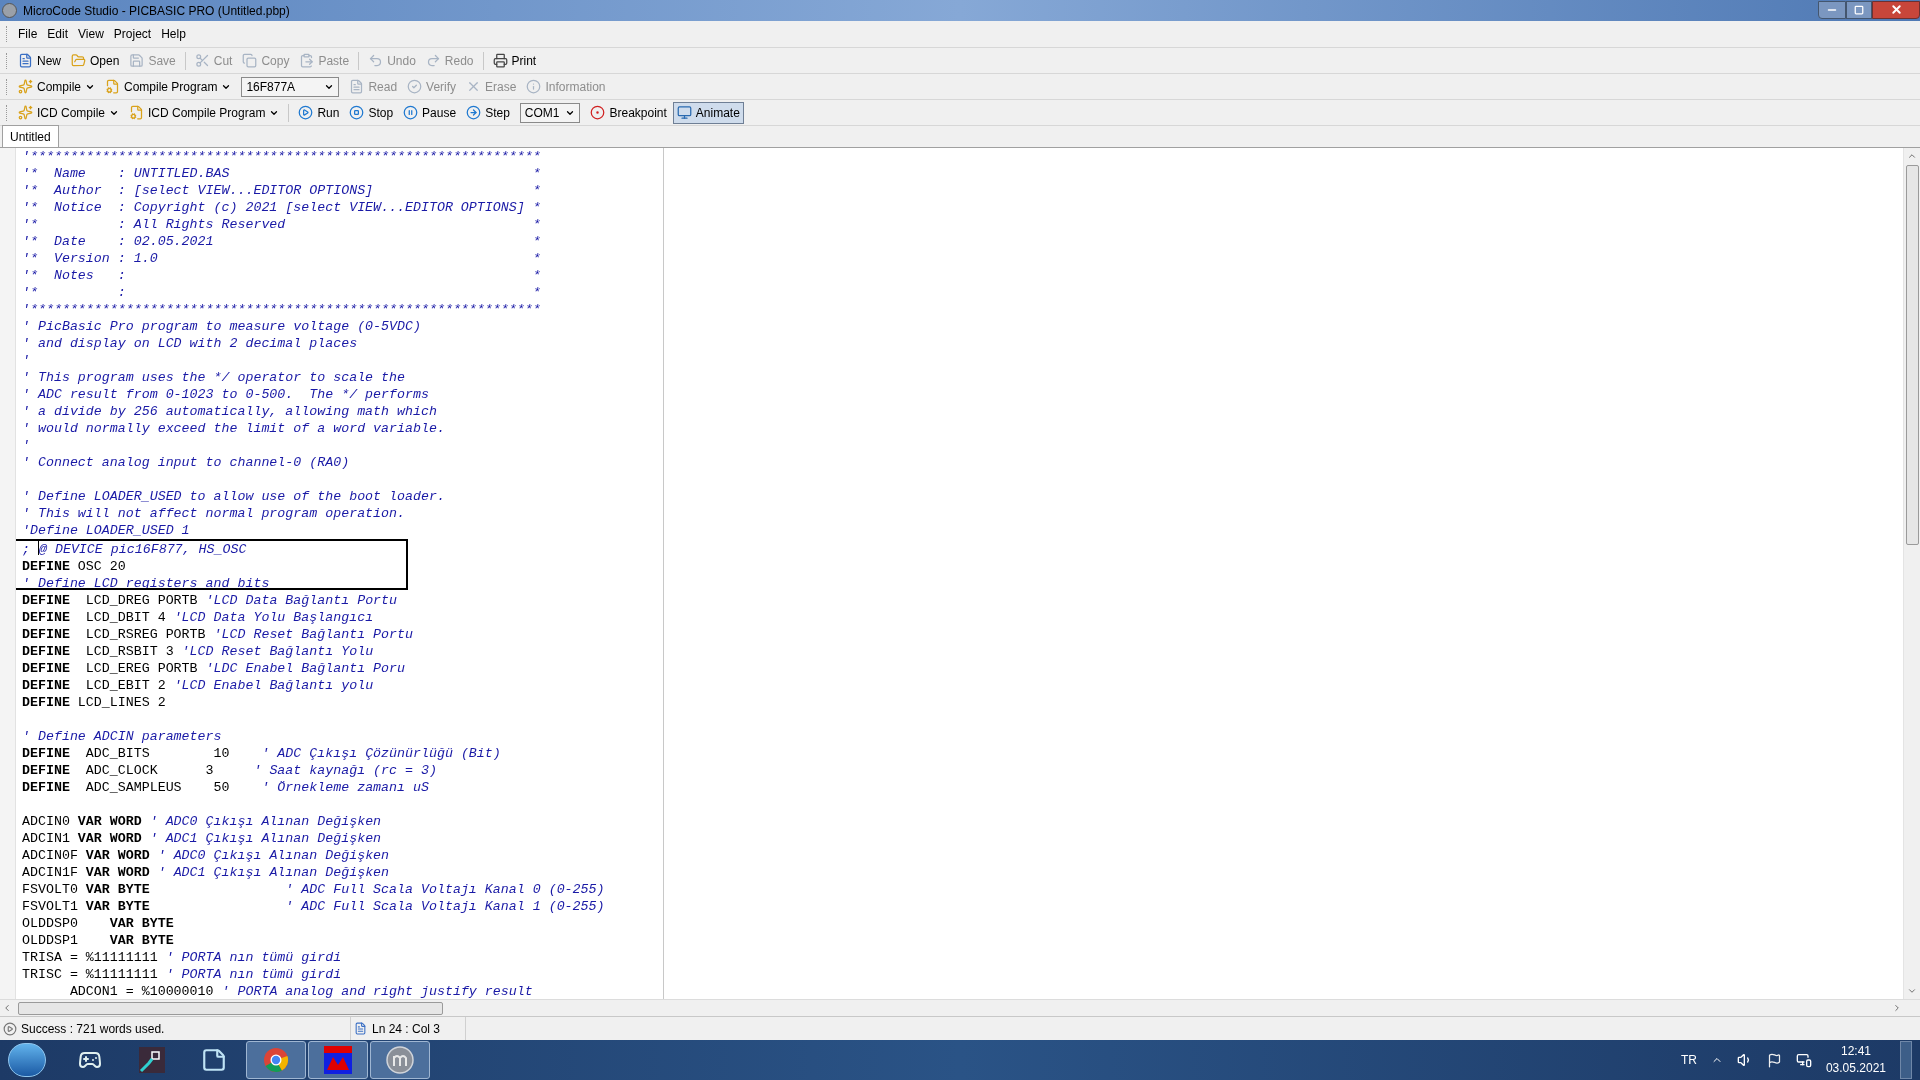 Image resolution: width=1920 pixels, height=1080 pixels. What do you see at coordinates (73, 566) in the screenshot?
I see `code-line: DEFINE OSC 20` at bounding box center [73, 566].